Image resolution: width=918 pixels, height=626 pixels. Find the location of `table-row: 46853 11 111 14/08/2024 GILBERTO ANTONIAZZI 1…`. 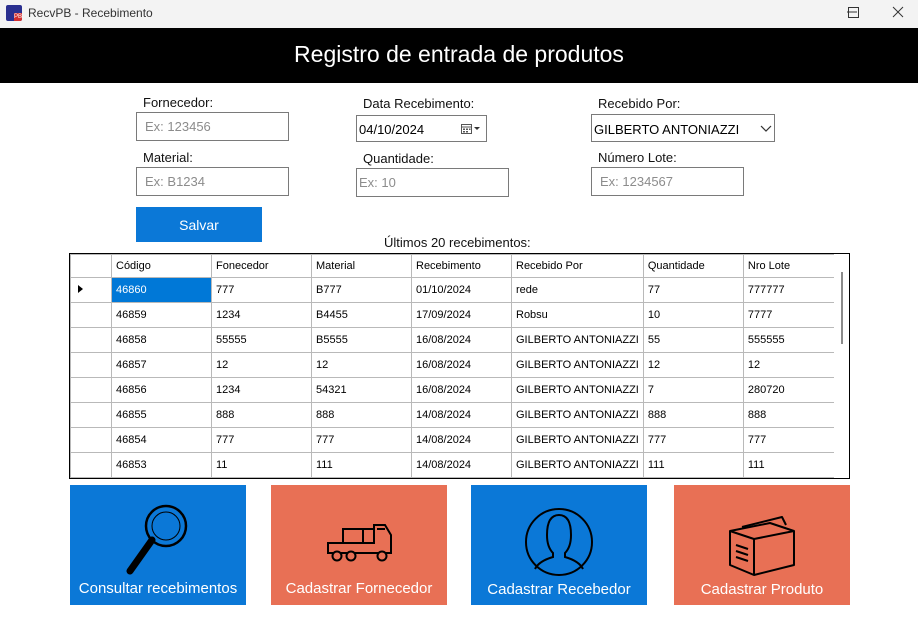

table-row: 46853 11 111 14/08/2024 GILBERTO ANTONIAZZI 1… is located at coordinates (457, 465).